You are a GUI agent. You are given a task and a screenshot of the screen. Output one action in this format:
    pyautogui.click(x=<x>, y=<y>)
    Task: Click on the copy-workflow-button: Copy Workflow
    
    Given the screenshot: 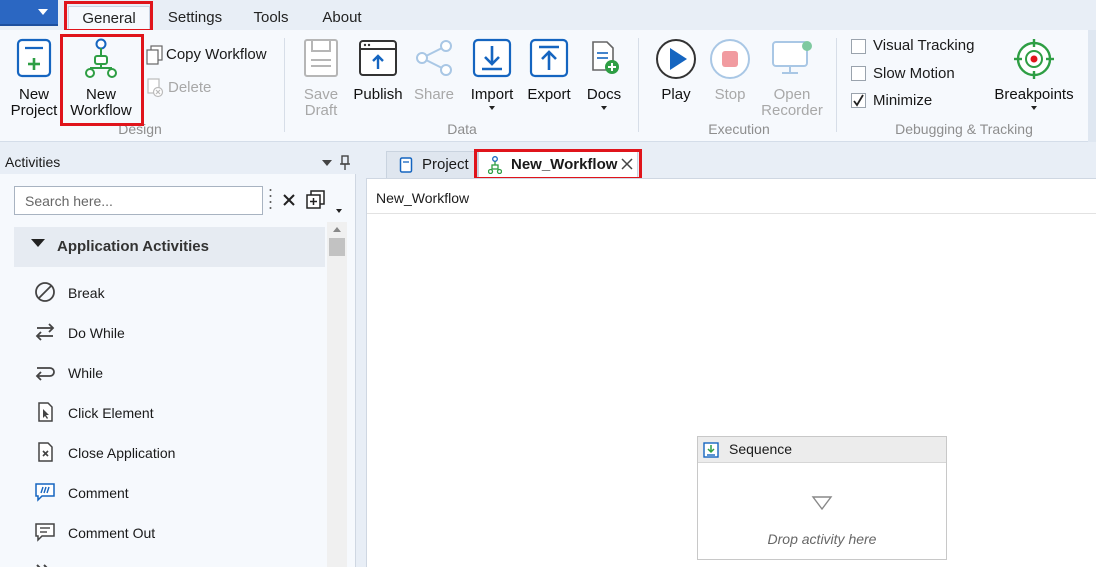 What is the action you would take?
    pyautogui.click(x=211, y=55)
    